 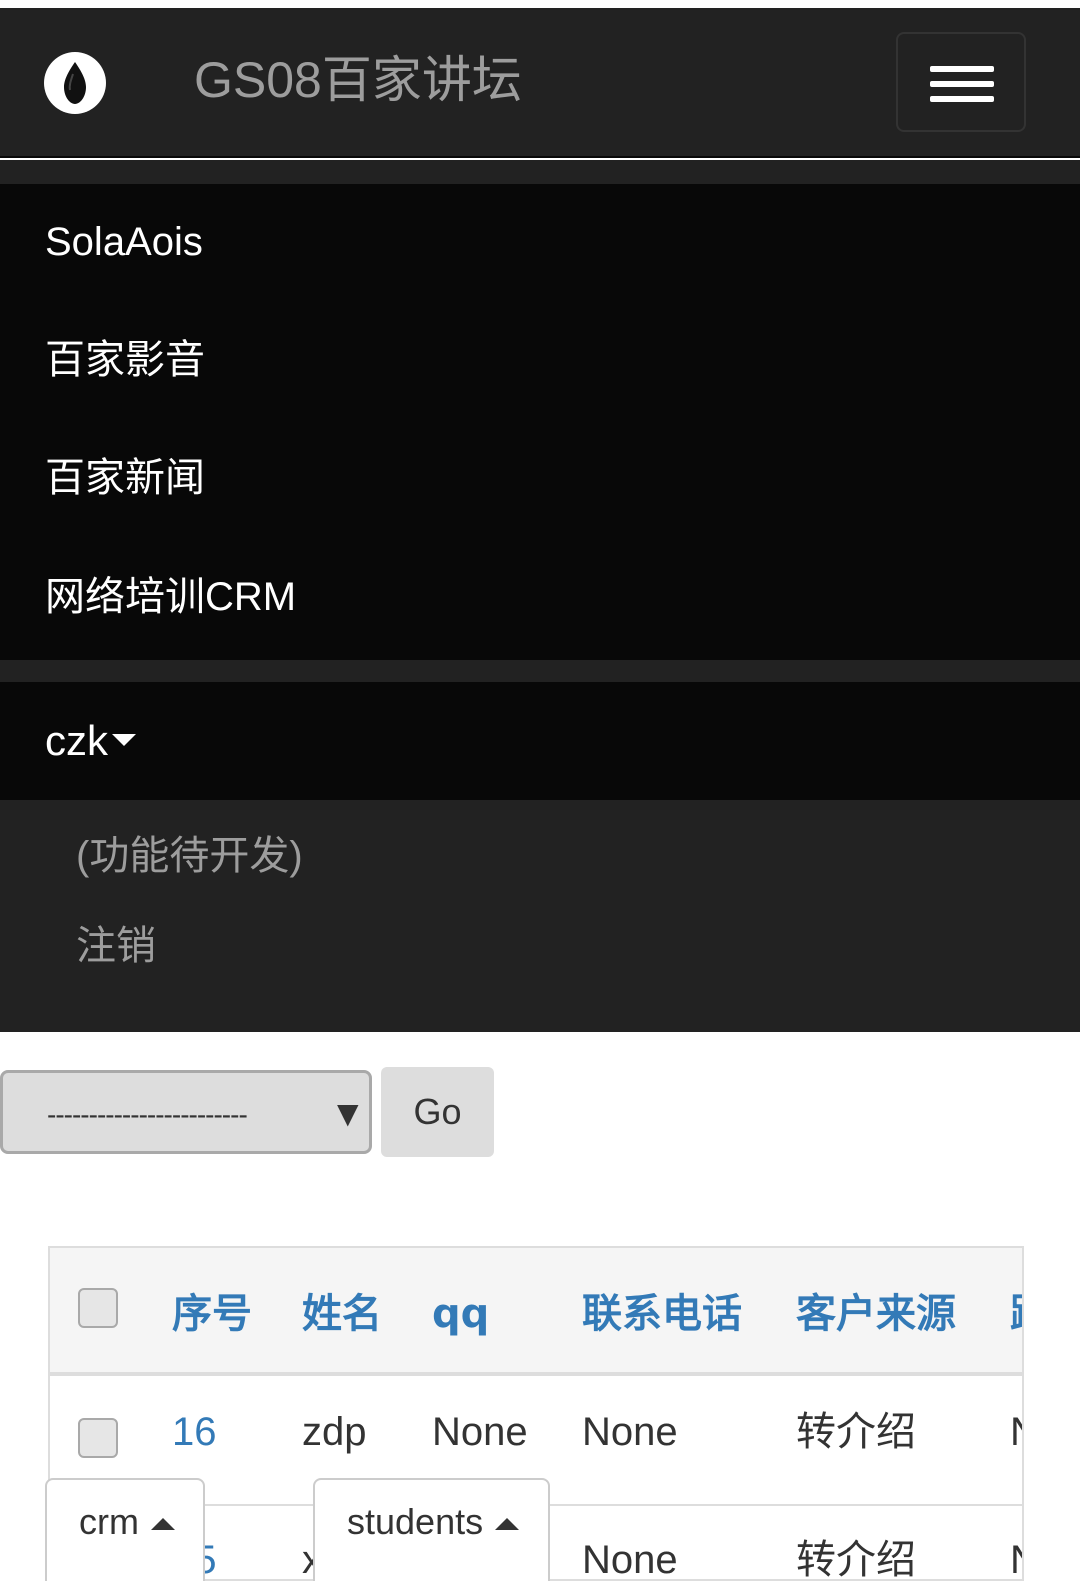 What do you see at coordinates (125, 478) in the screenshot?
I see `nav-item-news: 百家新闻` at bounding box center [125, 478].